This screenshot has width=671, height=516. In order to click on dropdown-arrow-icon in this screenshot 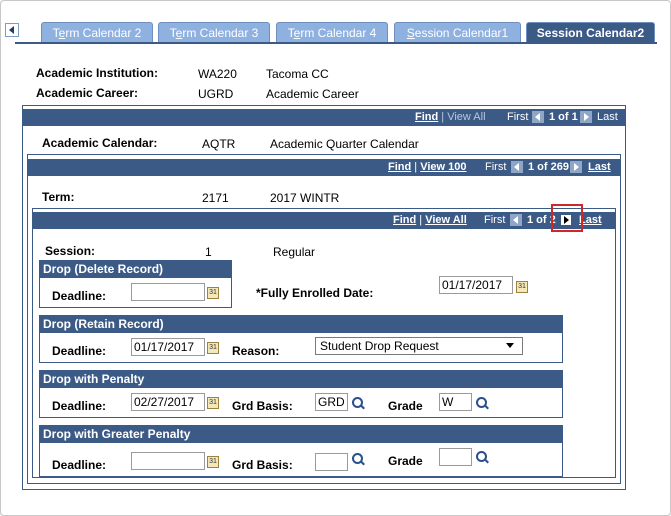, I will do `click(510, 345)`.